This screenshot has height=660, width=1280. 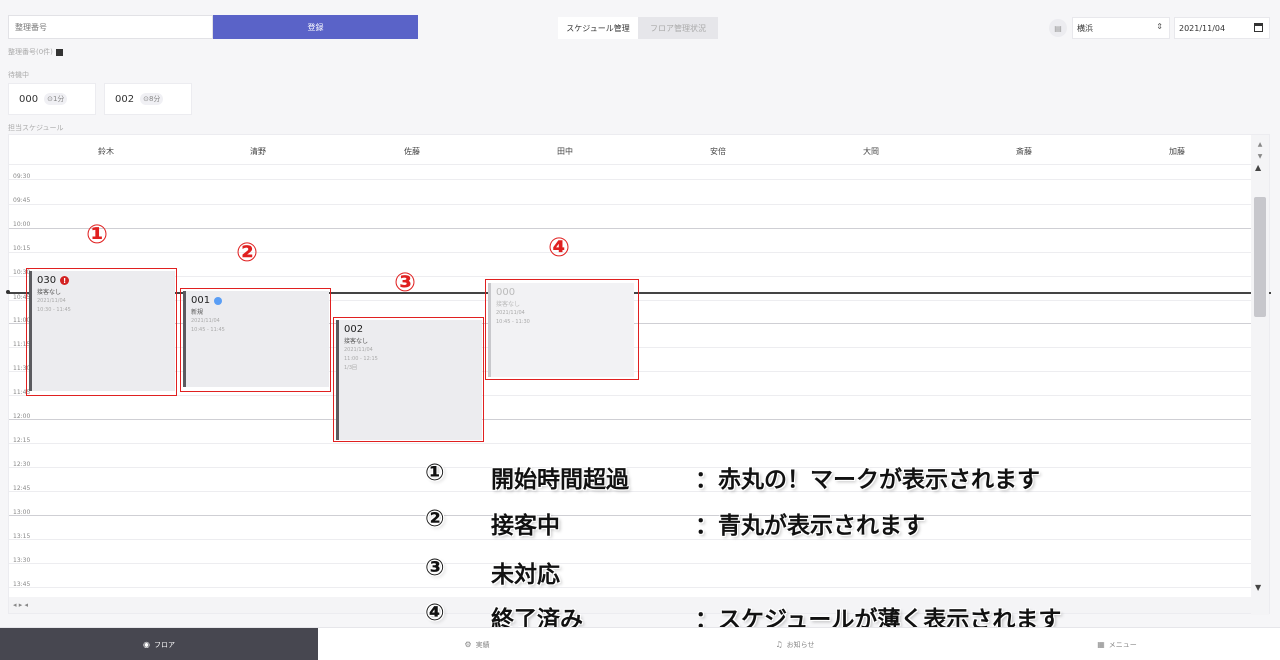 I want to click on legend-number: ④, so click(x=435, y=613).